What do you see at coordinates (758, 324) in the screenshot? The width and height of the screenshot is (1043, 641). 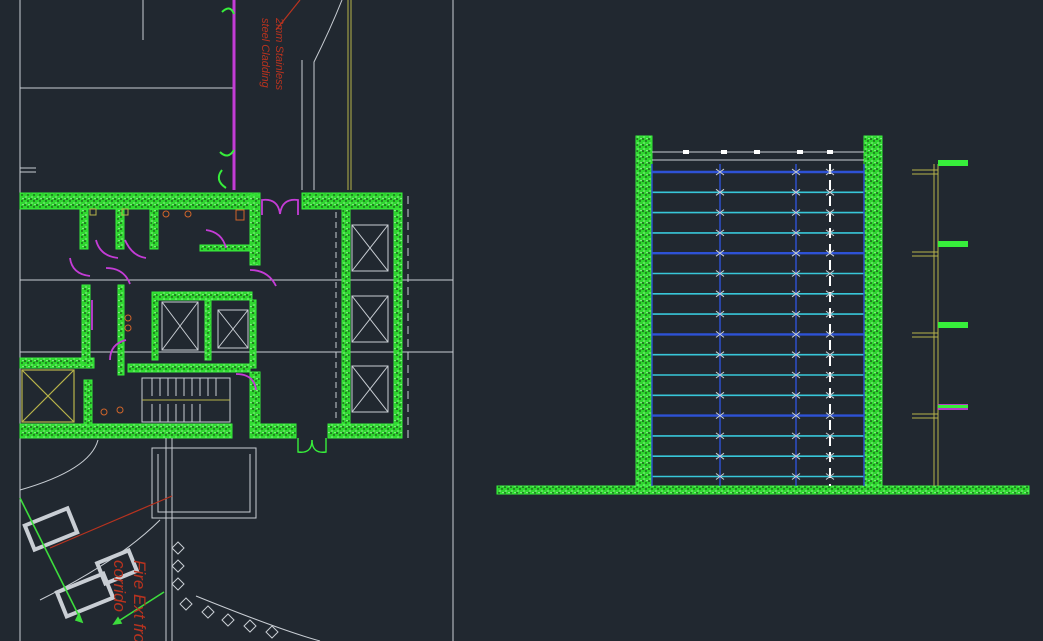 I see `glass-panels` at bounding box center [758, 324].